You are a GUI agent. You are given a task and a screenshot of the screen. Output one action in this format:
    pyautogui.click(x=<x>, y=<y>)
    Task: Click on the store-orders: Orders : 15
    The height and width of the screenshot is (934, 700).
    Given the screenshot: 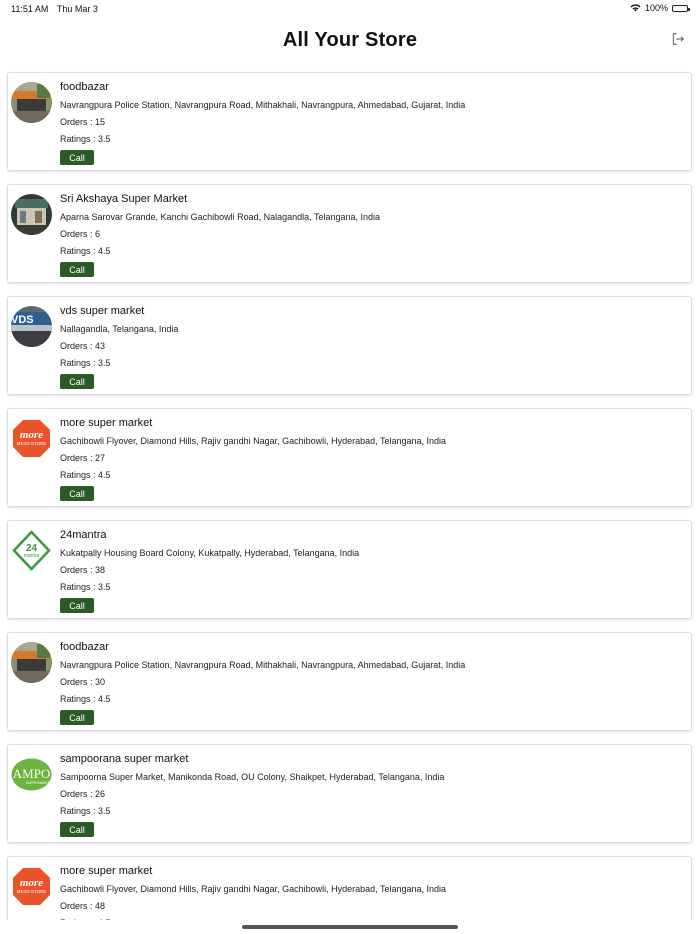 What is the action you would take?
    pyautogui.click(x=83, y=122)
    